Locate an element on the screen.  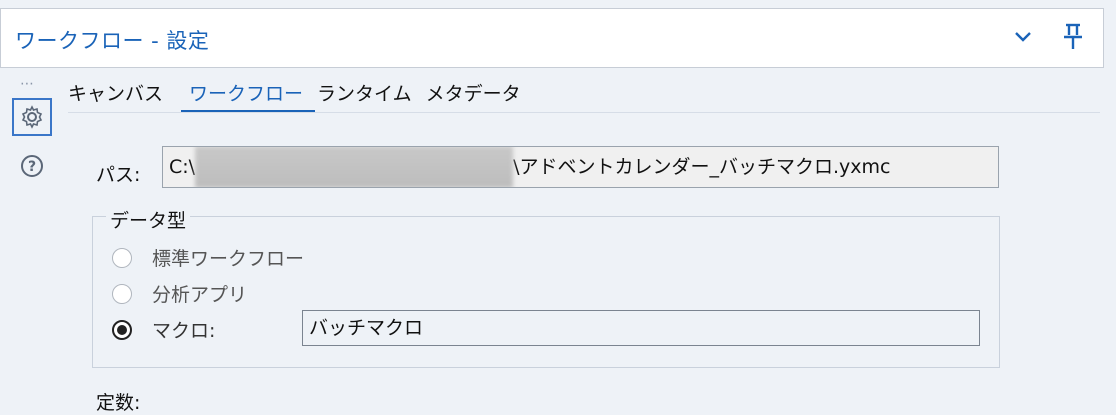
tab-metadata: メタデータ is located at coordinates (480, 96).